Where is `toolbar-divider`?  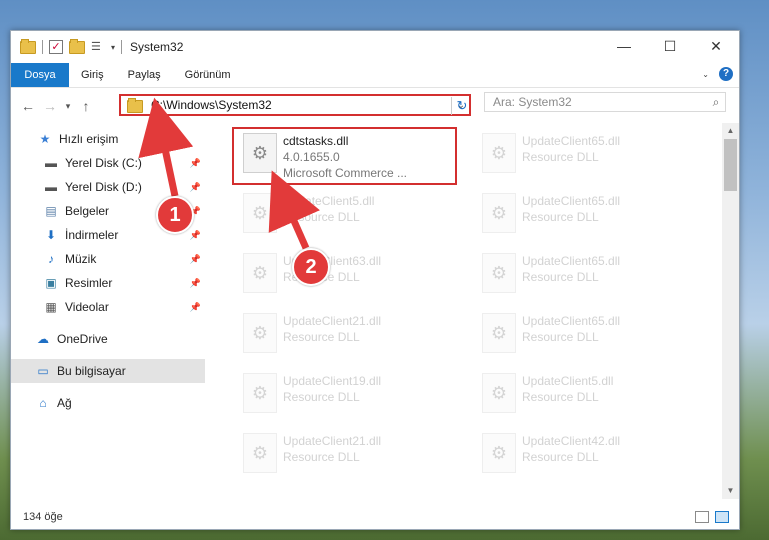
toolbar-divider is located at coordinates (122, 47).